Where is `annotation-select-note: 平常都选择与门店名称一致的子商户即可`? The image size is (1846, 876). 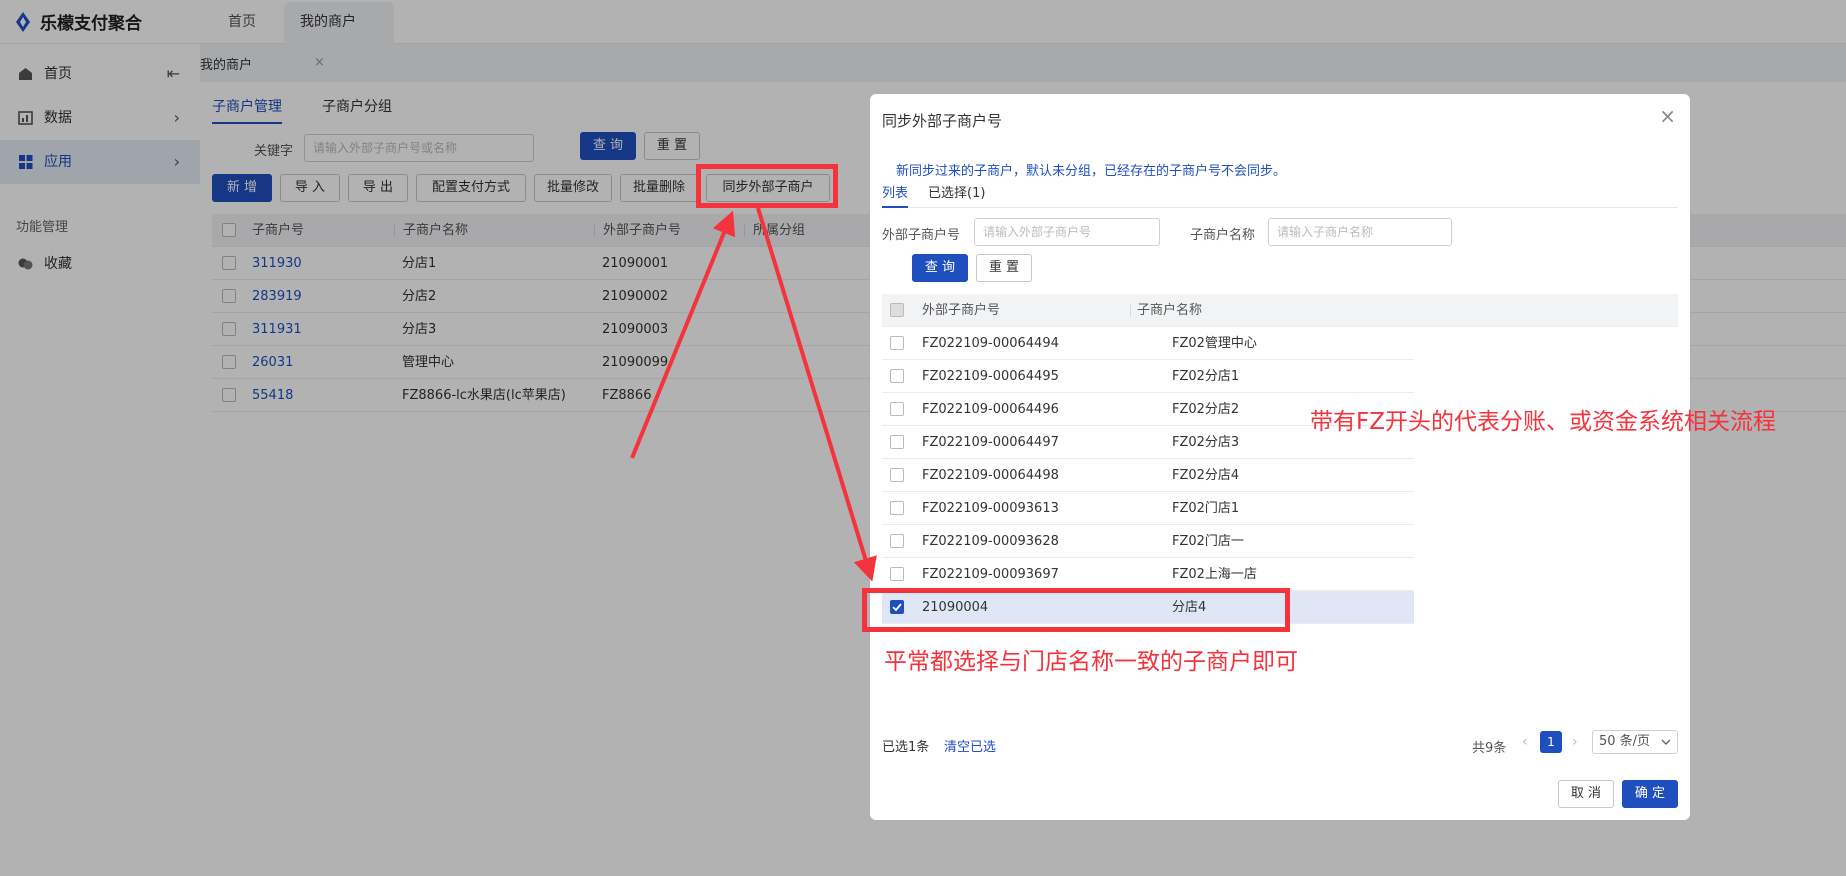 annotation-select-note: 平常都选择与门店名称一致的子商户即可 is located at coordinates (1091, 662).